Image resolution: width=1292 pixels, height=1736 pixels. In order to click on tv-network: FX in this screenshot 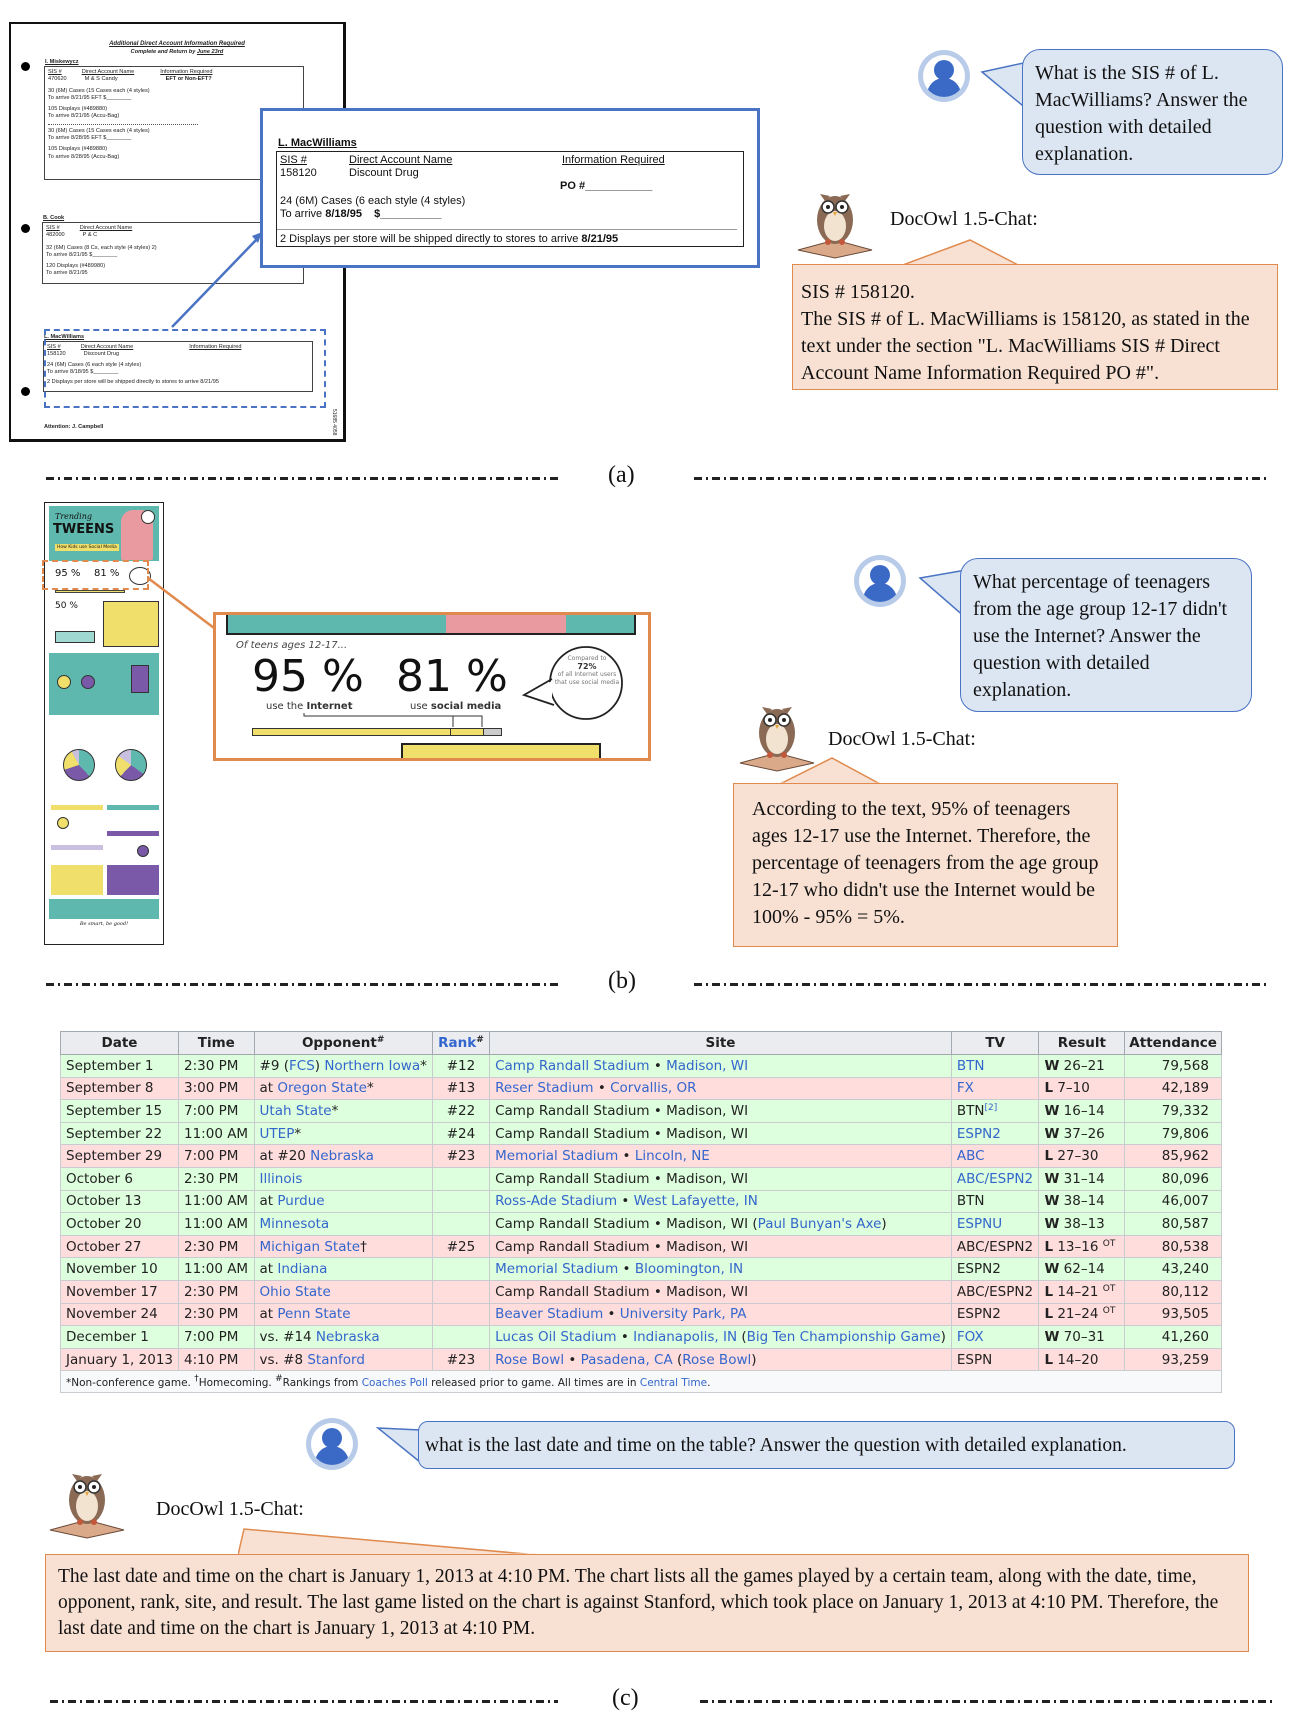, I will do `click(965, 1088)`.